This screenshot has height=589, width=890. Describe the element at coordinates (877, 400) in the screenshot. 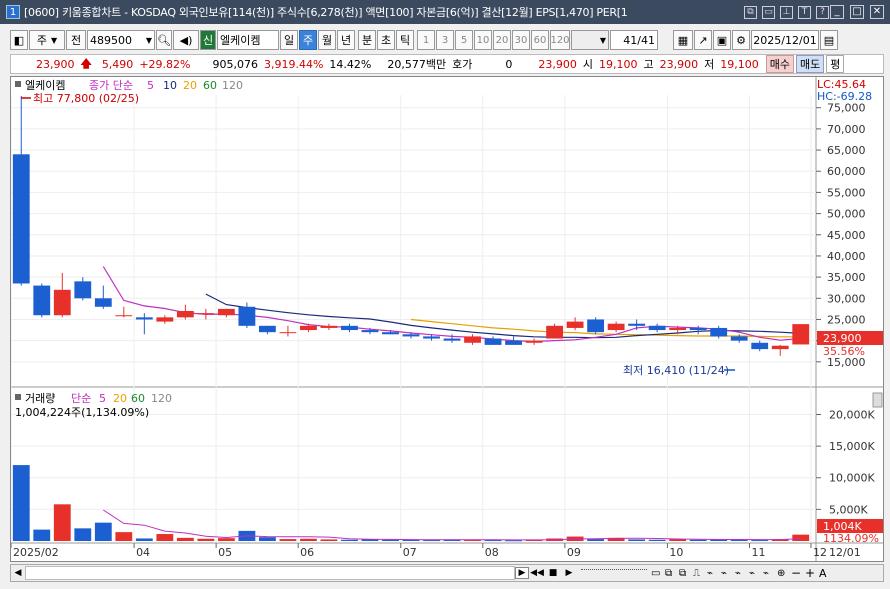

I see `panel-collapse-icon` at that location.